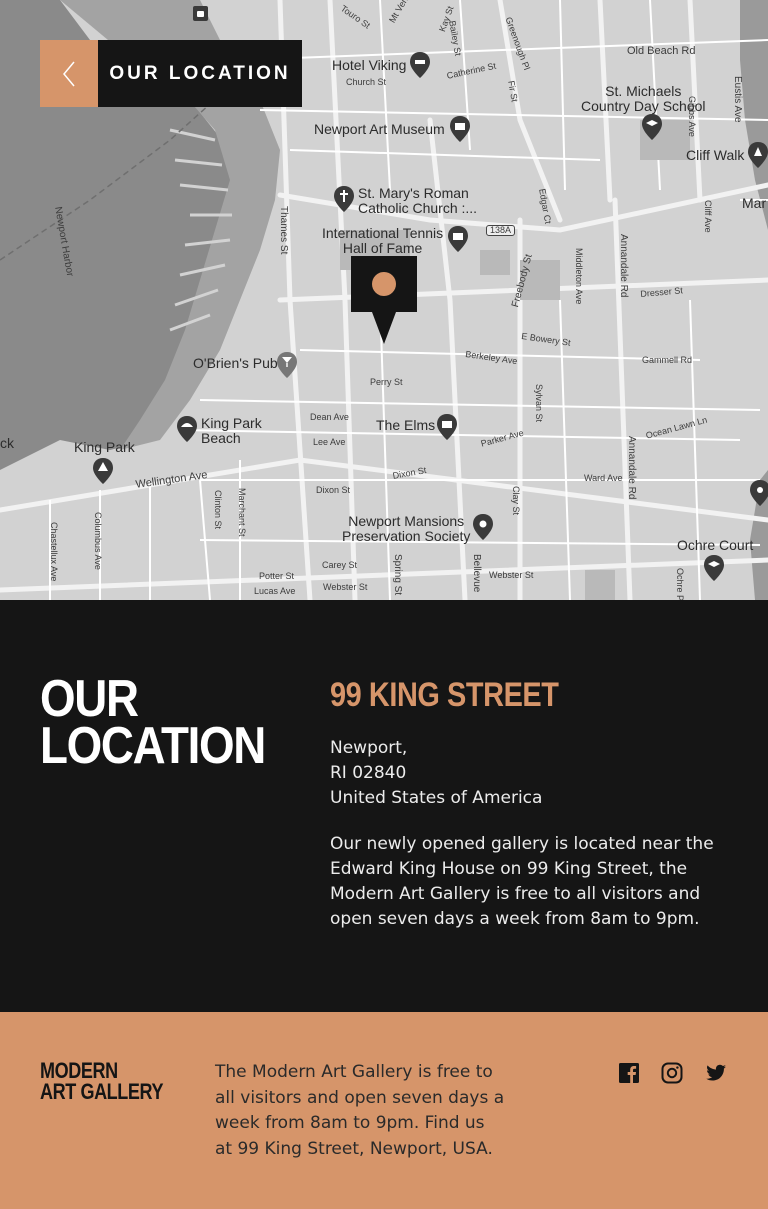 This screenshot has width=768, height=1209. What do you see at coordinates (623, 266) in the screenshot?
I see `map-label-annandale-rd: Annandale Rd` at bounding box center [623, 266].